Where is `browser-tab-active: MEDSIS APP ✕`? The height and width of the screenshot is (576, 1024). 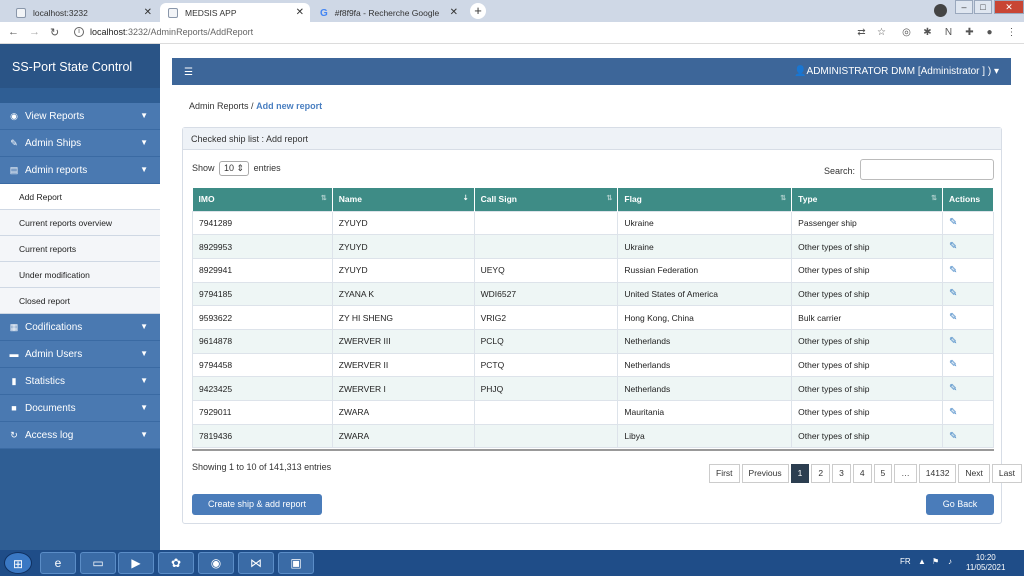
browser-tab-active: MEDSIS APP ✕ is located at coordinates (235, 12).